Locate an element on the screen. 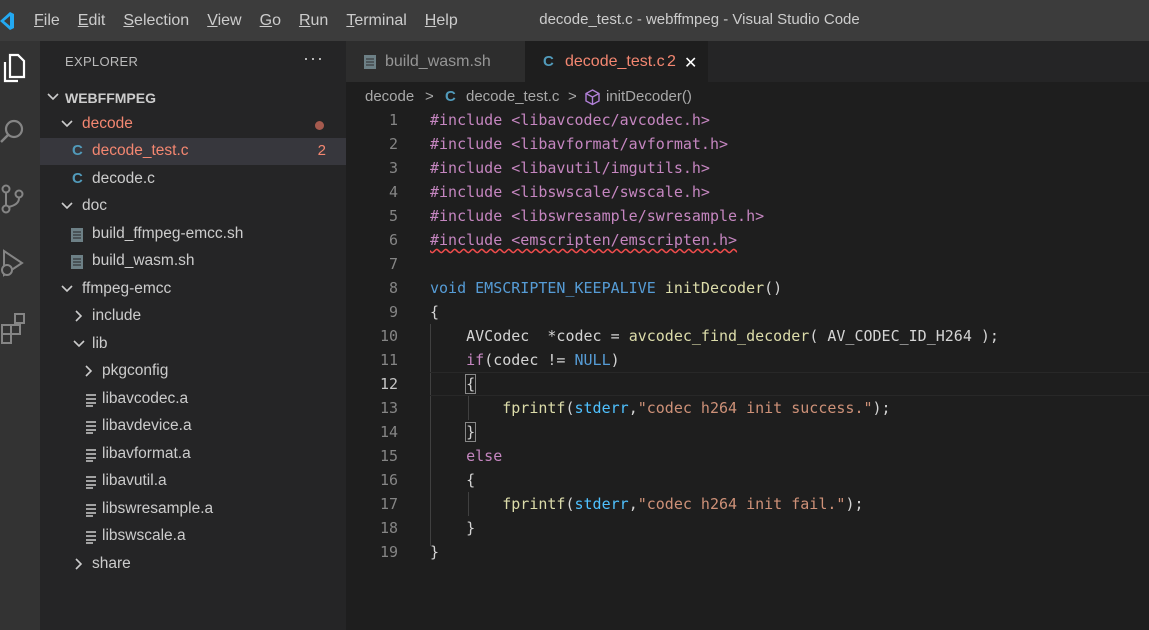 The height and width of the screenshot is (630, 1149). code-line: 3 #include <libavutil/imgutils.h> is located at coordinates (747, 168).